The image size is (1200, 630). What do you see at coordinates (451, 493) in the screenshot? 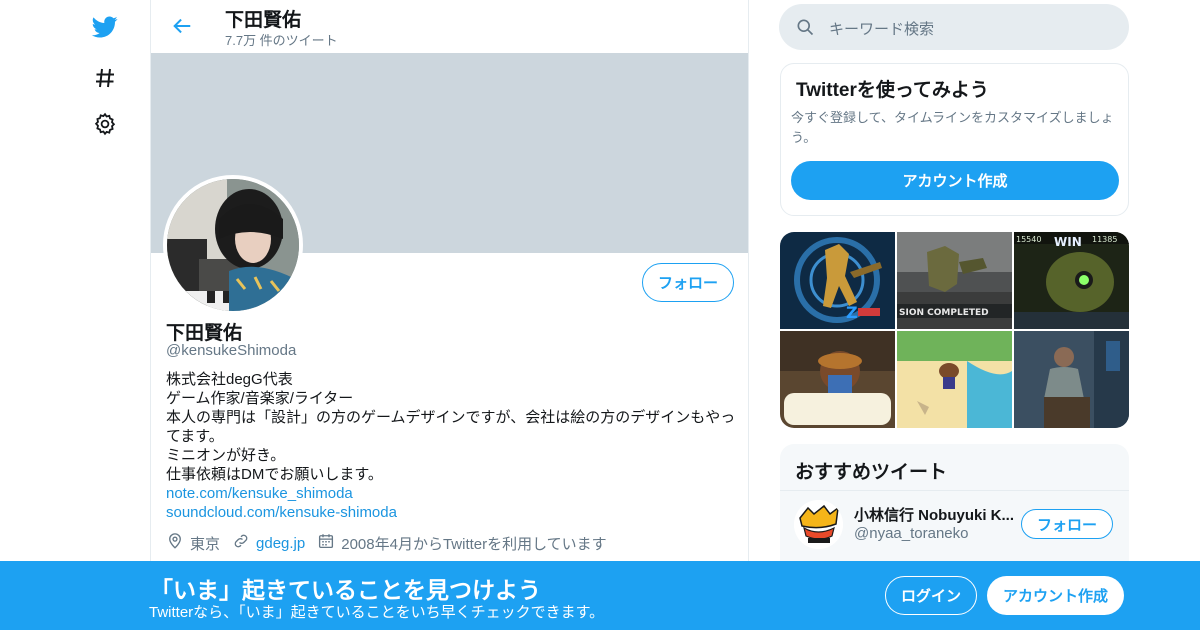
I see `bio-link-note: note.com/kensuke_shimoda` at bounding box center [451, 493].